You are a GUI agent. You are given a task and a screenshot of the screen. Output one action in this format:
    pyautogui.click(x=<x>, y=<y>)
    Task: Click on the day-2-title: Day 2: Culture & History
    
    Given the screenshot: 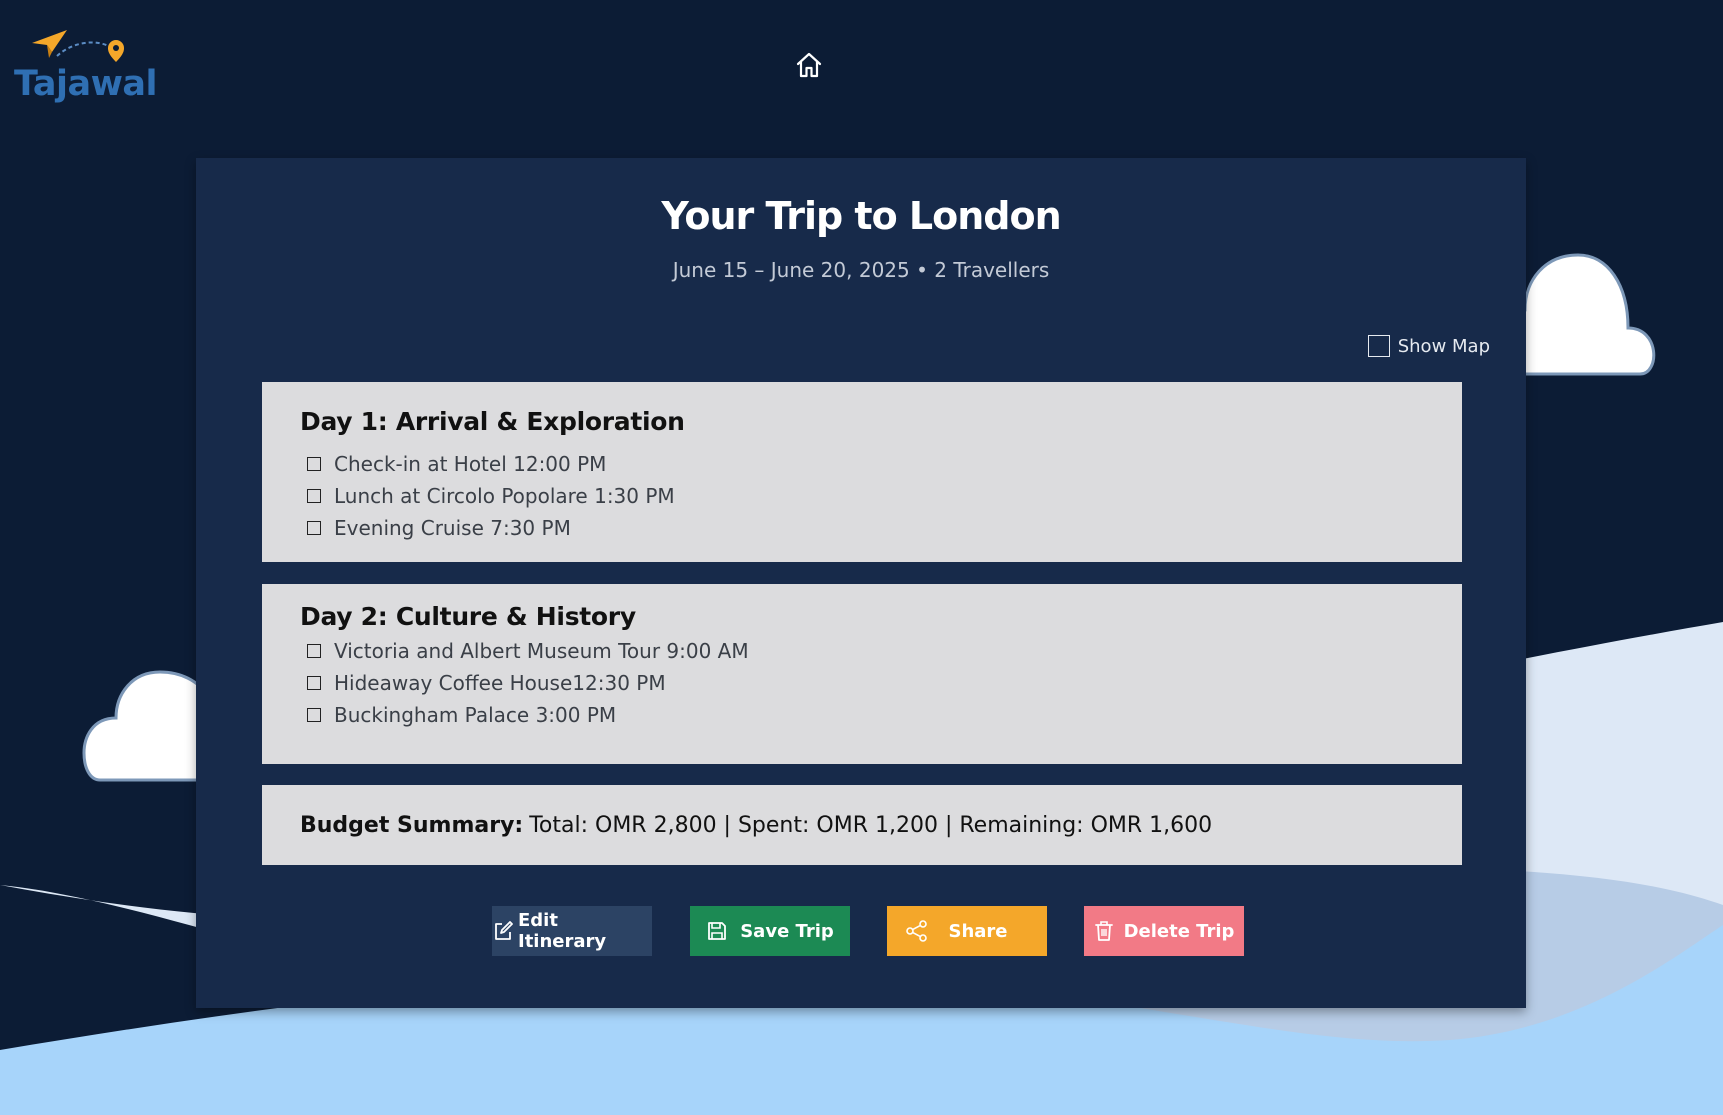 What is the action you would take?
    pyautogui.click(x=468, y=616)
    